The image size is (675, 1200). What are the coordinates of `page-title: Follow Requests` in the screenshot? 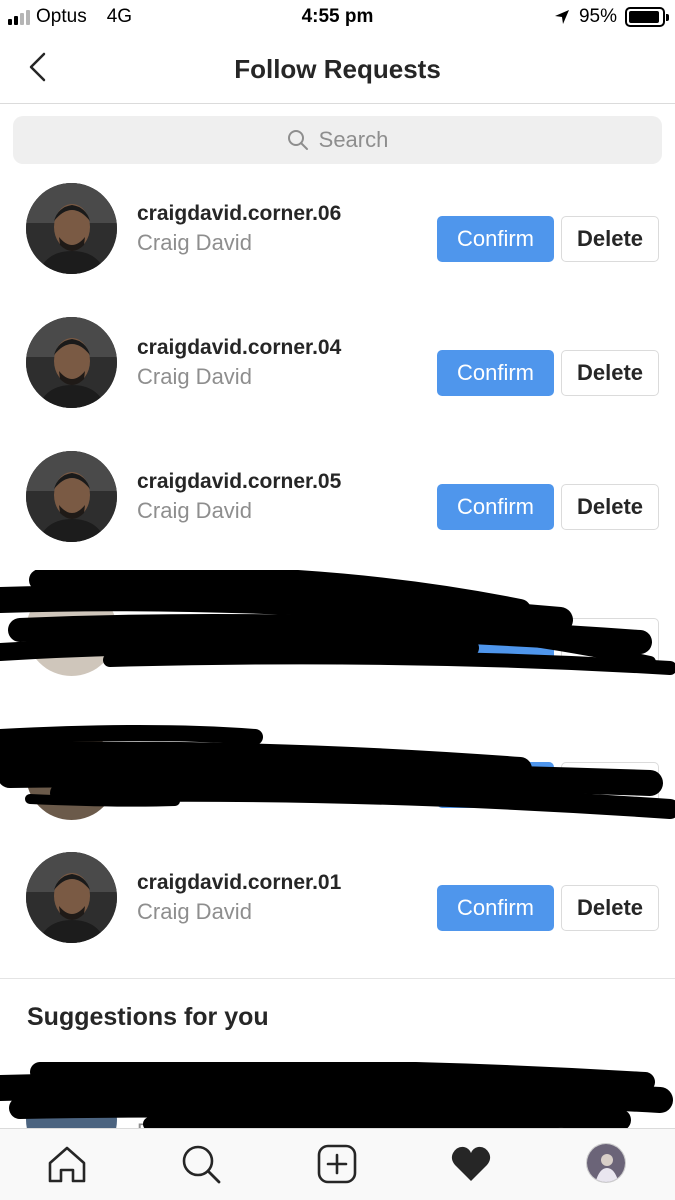 It's located at (337, 69).